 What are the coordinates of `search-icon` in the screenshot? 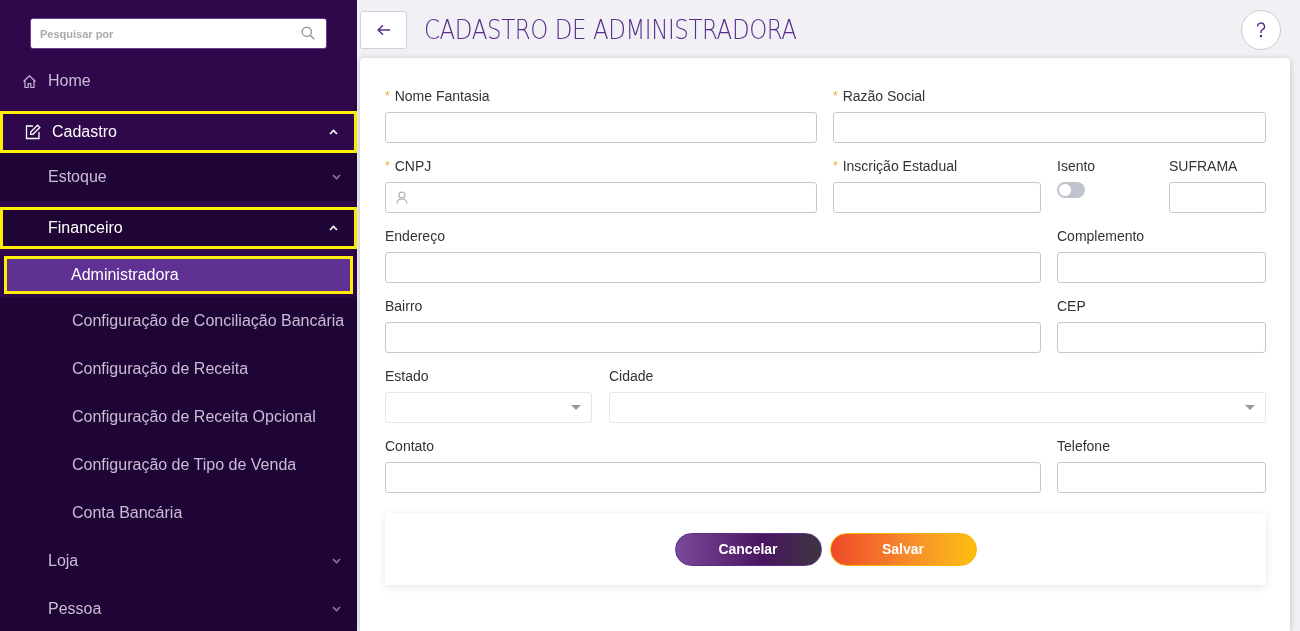 It's located at (308, 33).